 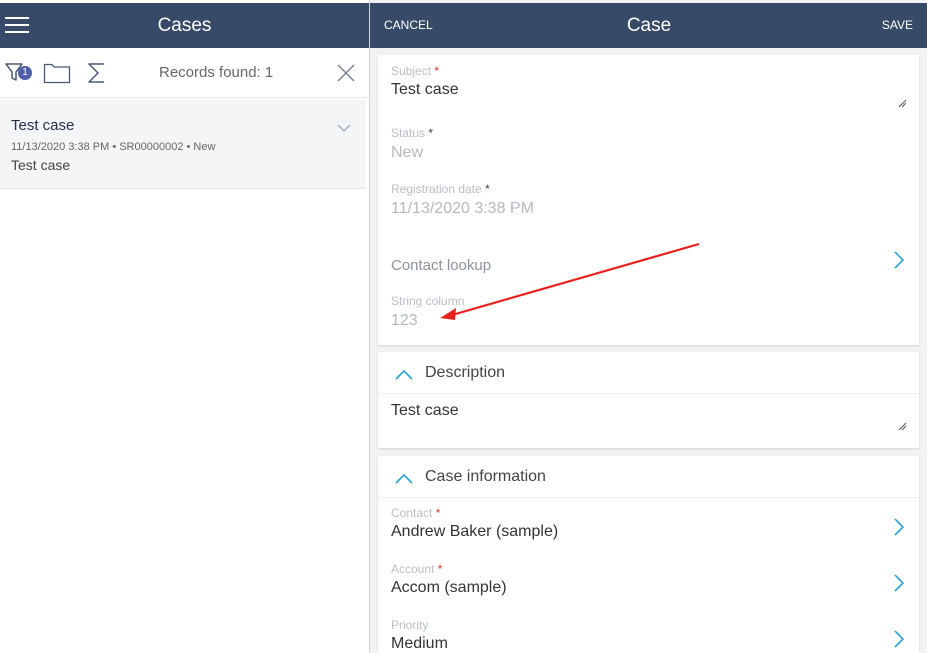 I want to click on case-information-section-header: Case information, so click(x=648, y=477).